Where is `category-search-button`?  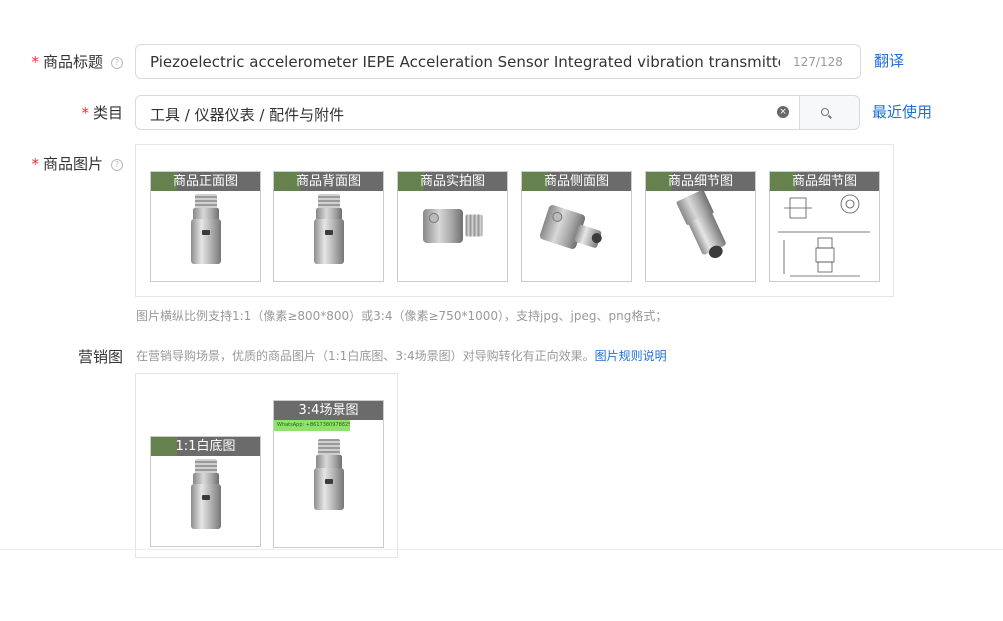
category-search-button is located at coordinates (830, 112).